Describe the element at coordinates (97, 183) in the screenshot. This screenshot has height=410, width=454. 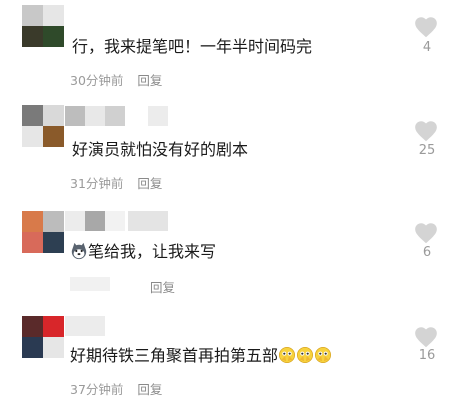
I see `comment-time: 31分钟前` at that location.